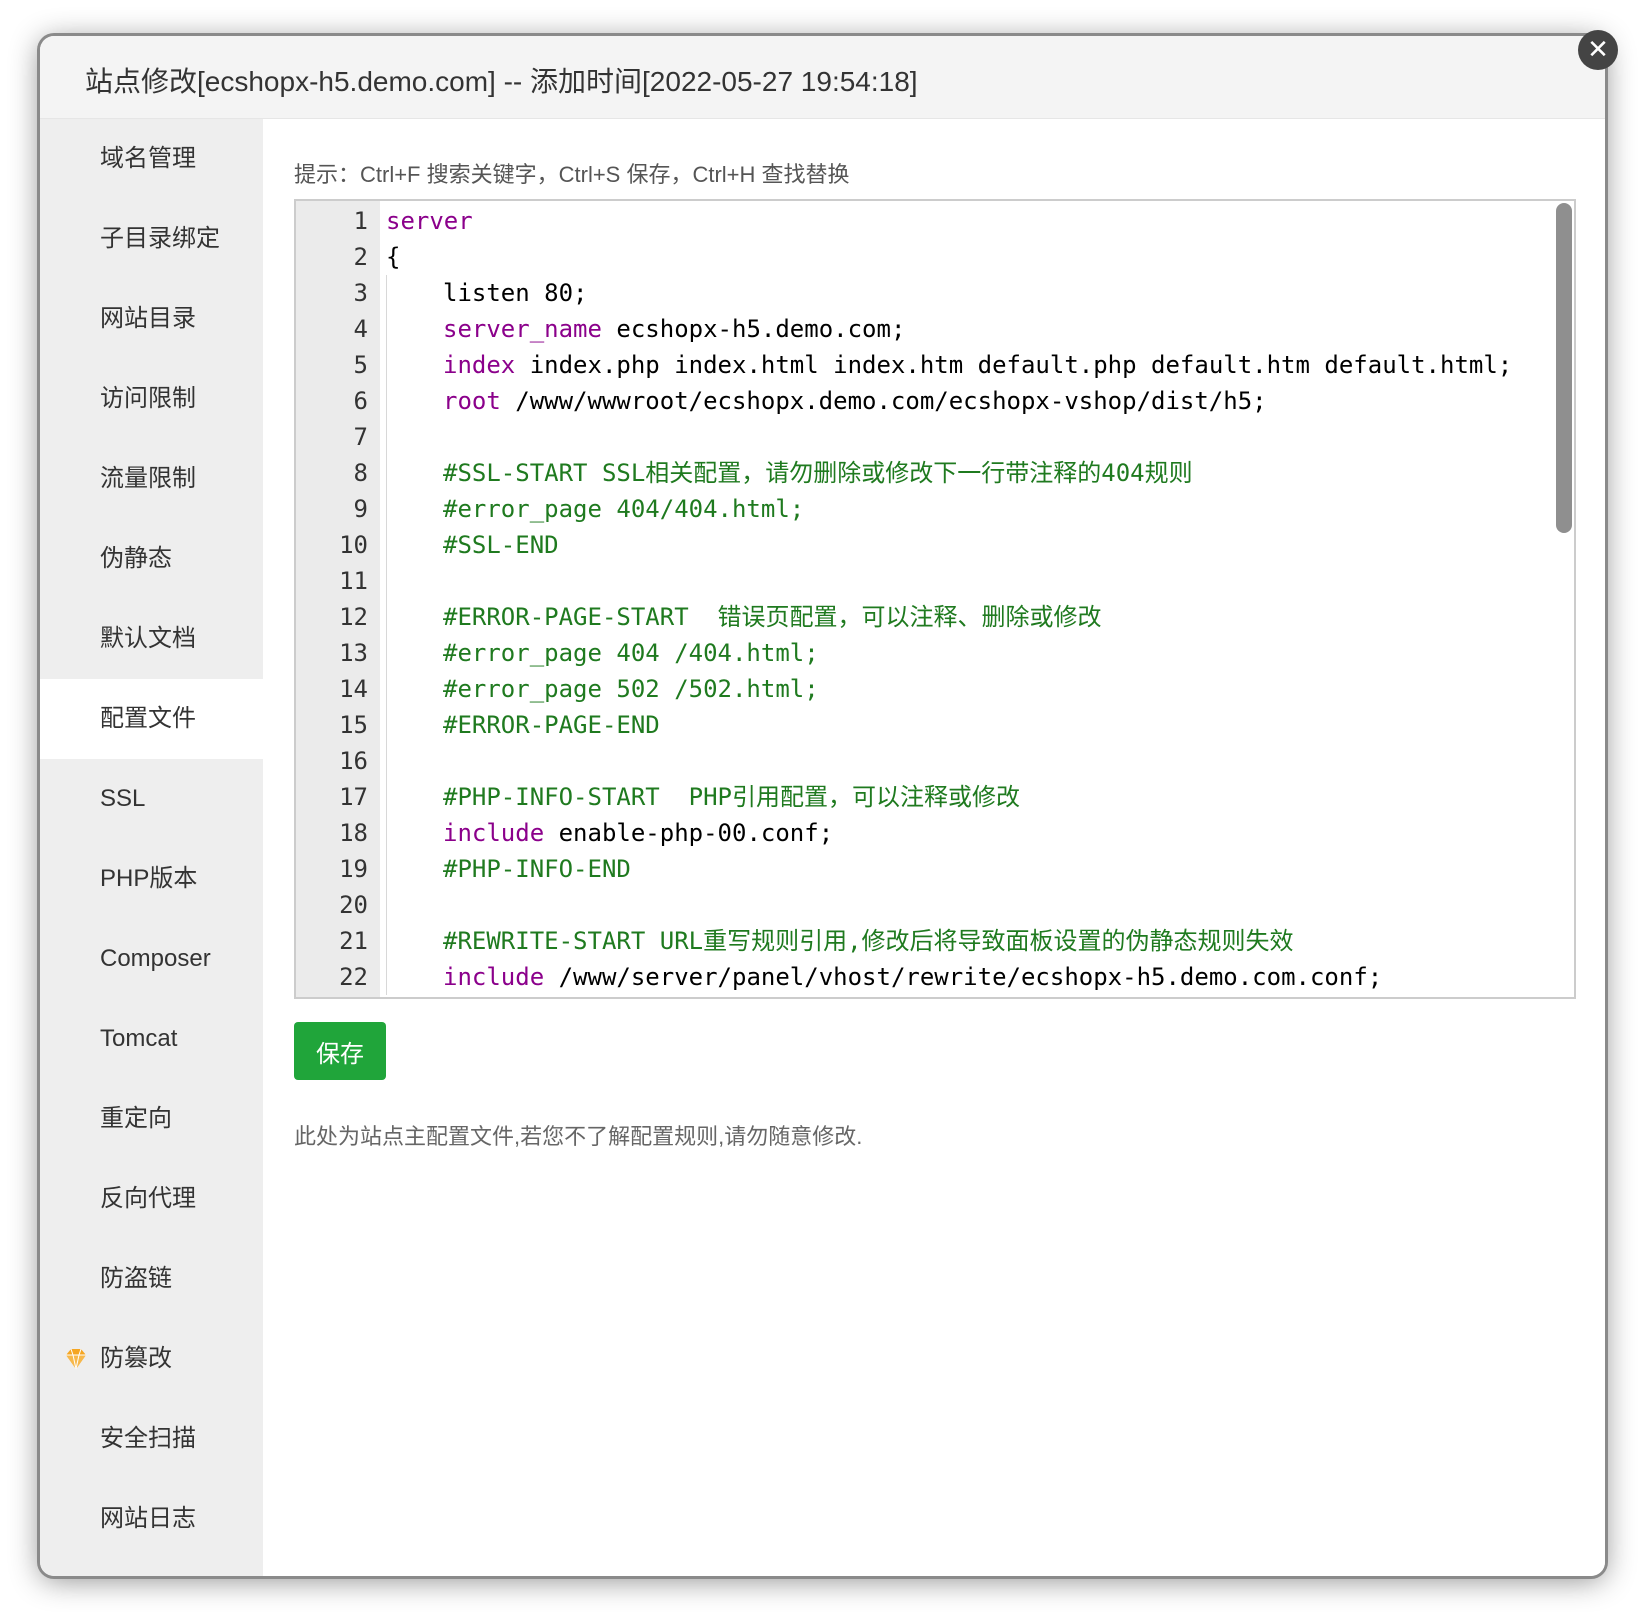 This screenshot has height=1612, width=1644. Describe the element at coordinates (772, 617) in the screenshot. I see `code-comment: #ERROR-PAGE-START 错误页配置，可以注释、删除或修改` at that location.